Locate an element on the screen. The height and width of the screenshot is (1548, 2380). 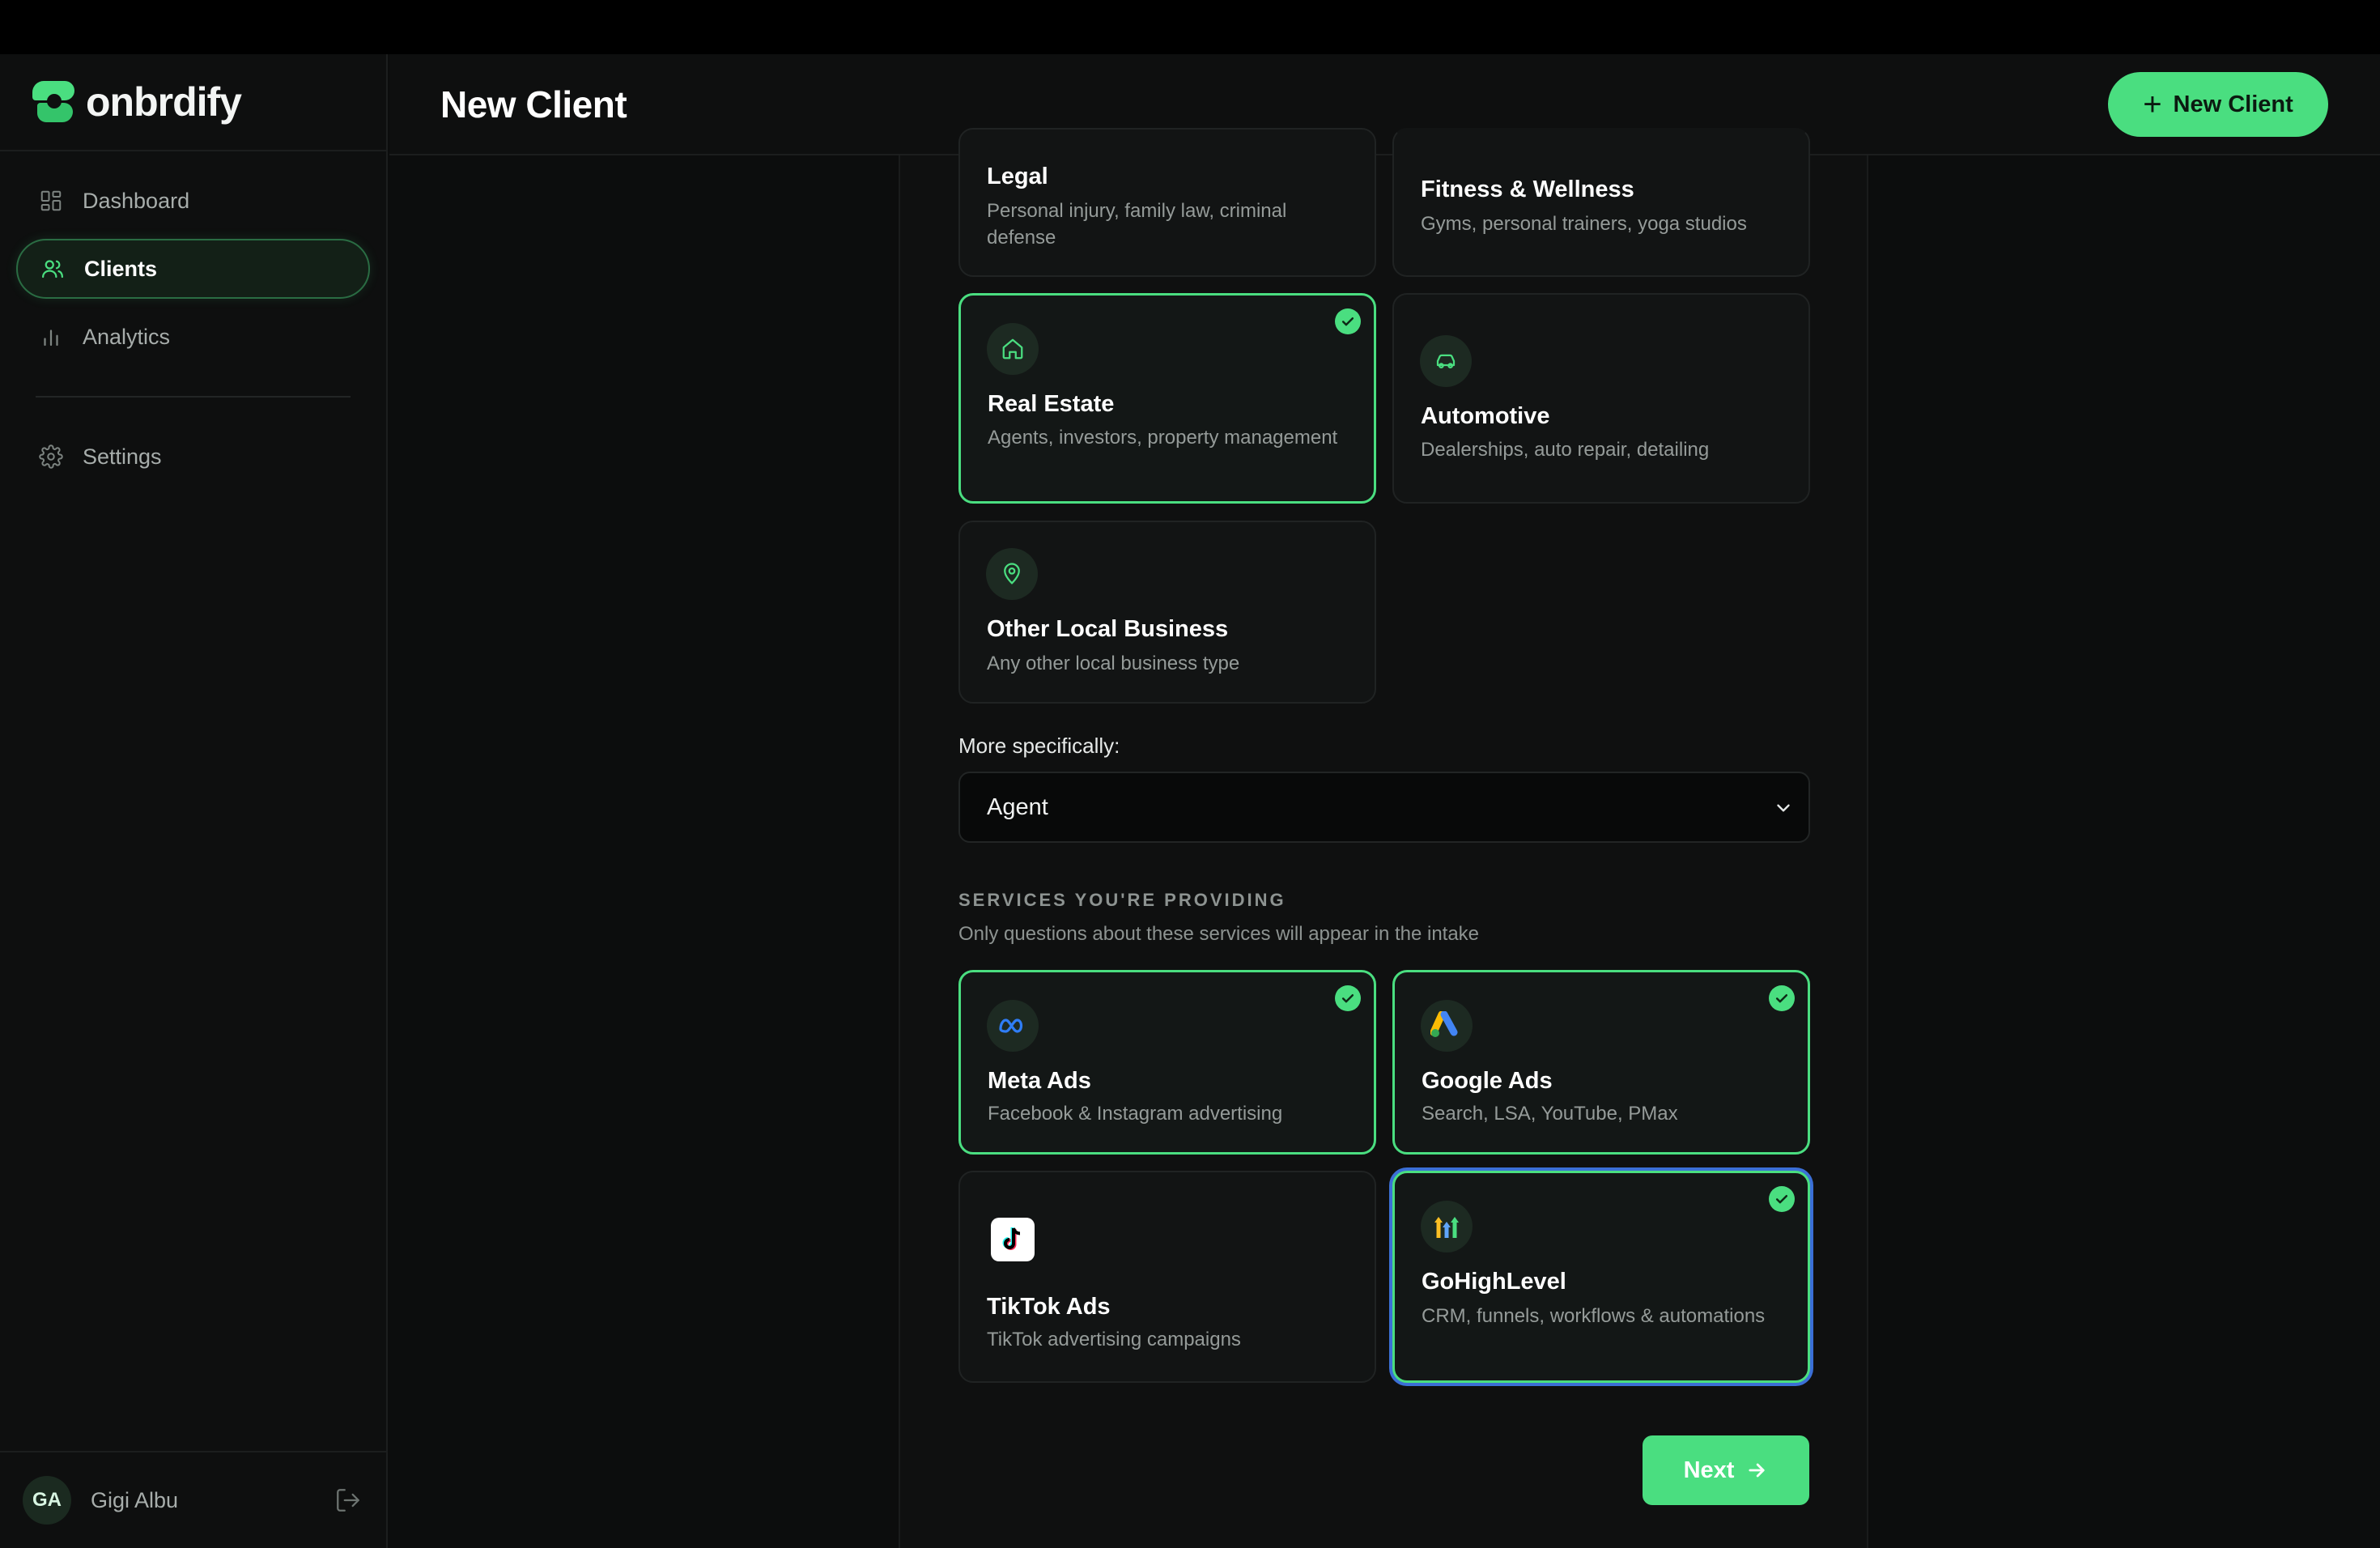
specifics-select: Agent is located at coordinates (1384, 807).